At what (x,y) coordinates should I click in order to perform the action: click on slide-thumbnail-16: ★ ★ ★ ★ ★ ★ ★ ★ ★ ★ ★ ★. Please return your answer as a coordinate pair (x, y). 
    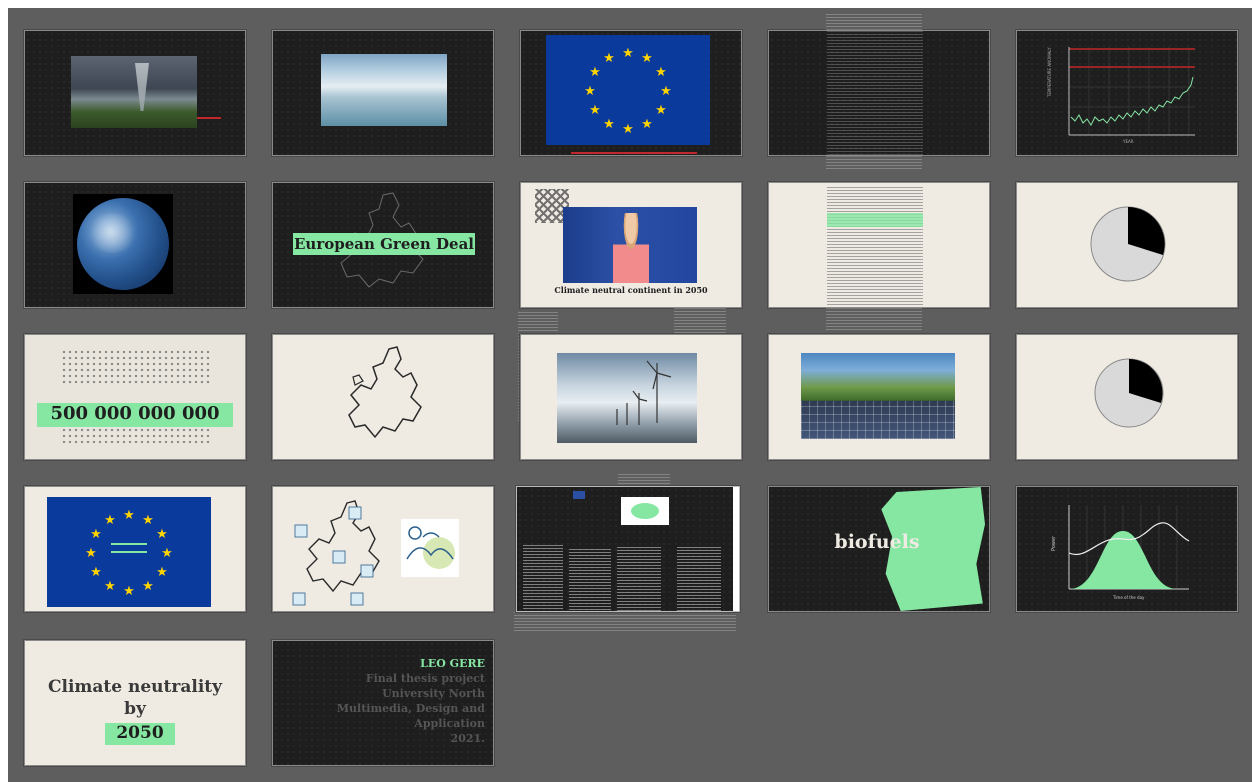
    Looking at the image, I should click on (135, 549).